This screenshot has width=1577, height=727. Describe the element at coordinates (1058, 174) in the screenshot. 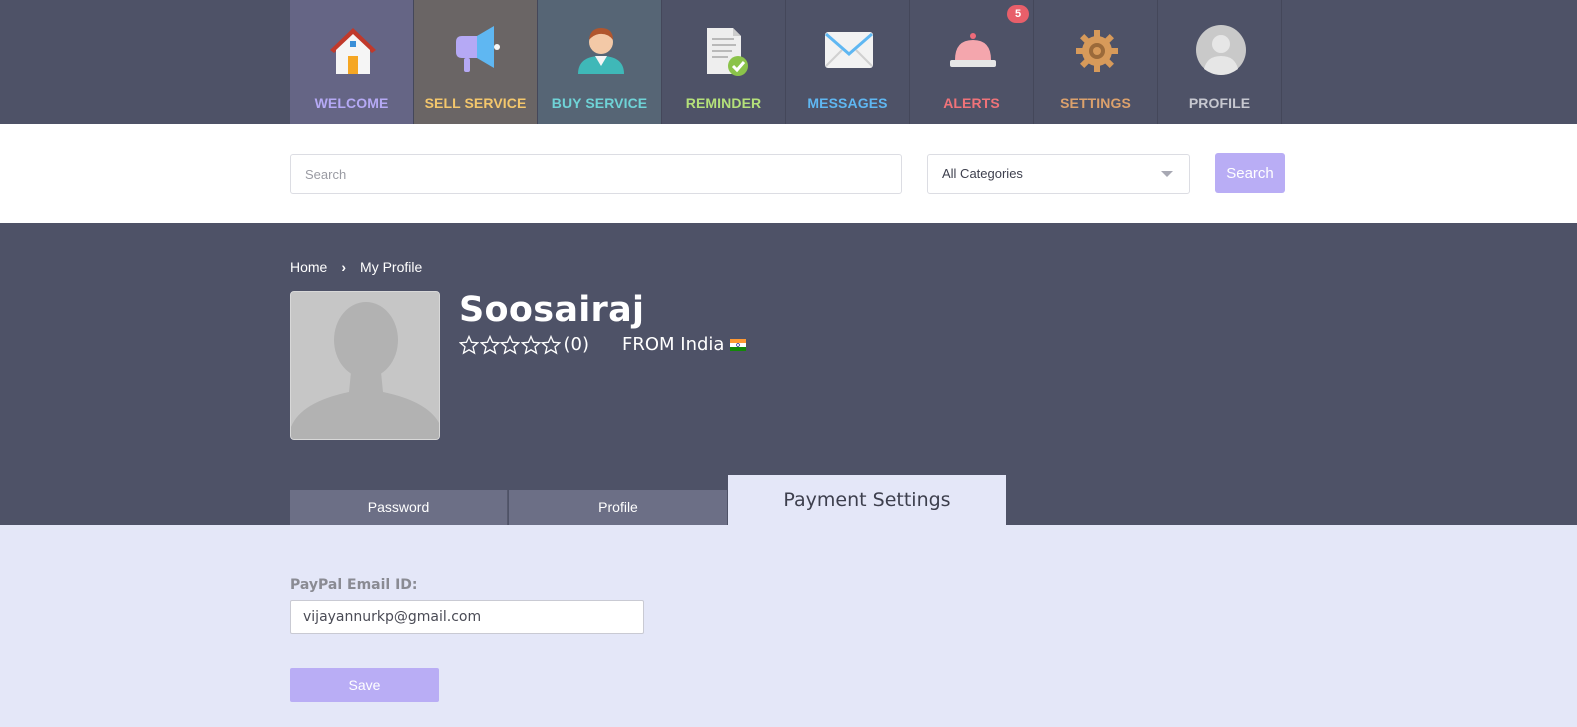

I see `category-select: All Categories` at that location.